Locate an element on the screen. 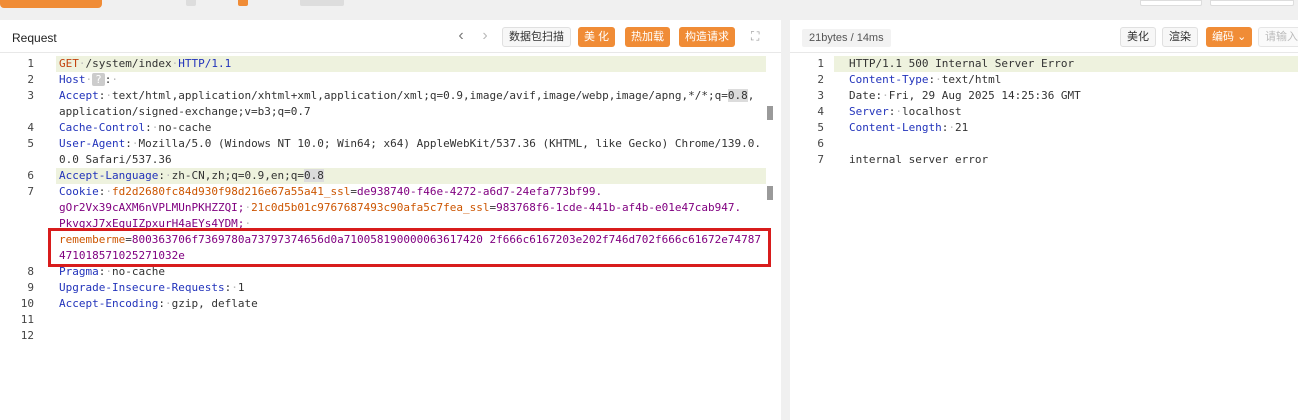  header-host: Host·?:· is located at coordinates (88, 79).